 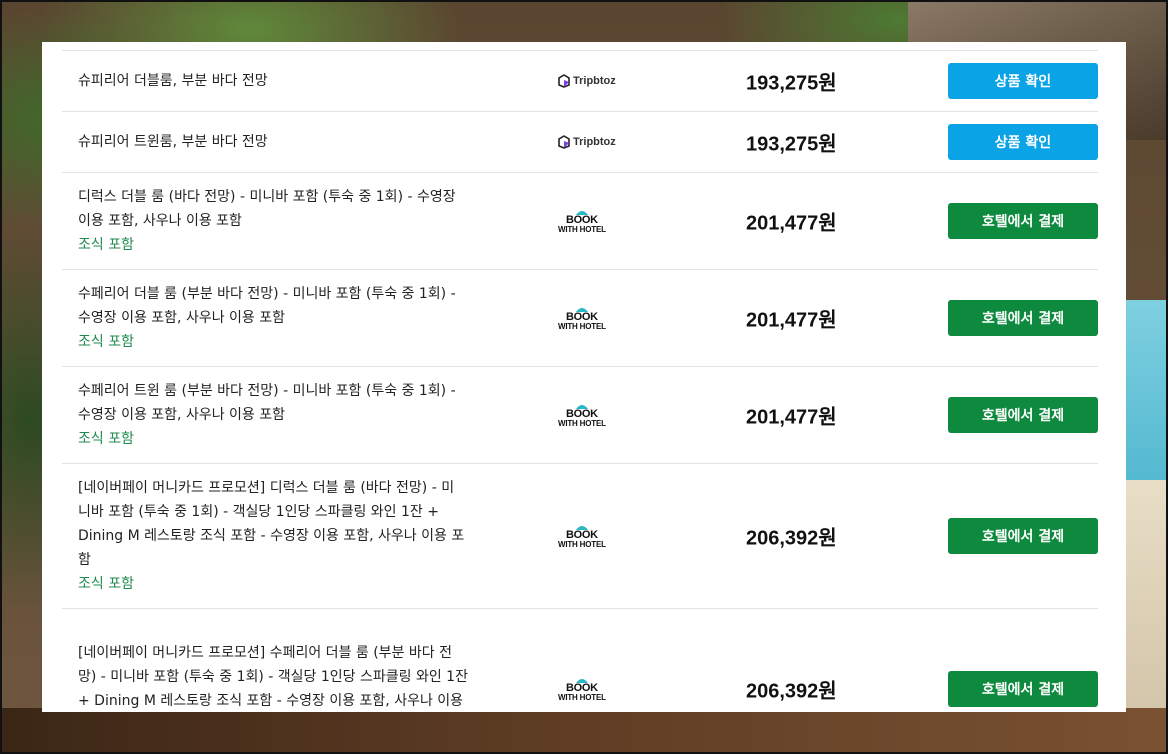 What do you see at coordinates (584, 731) in the screenshot?
I see `background-wood-strip` at bounding box center [584, 731].